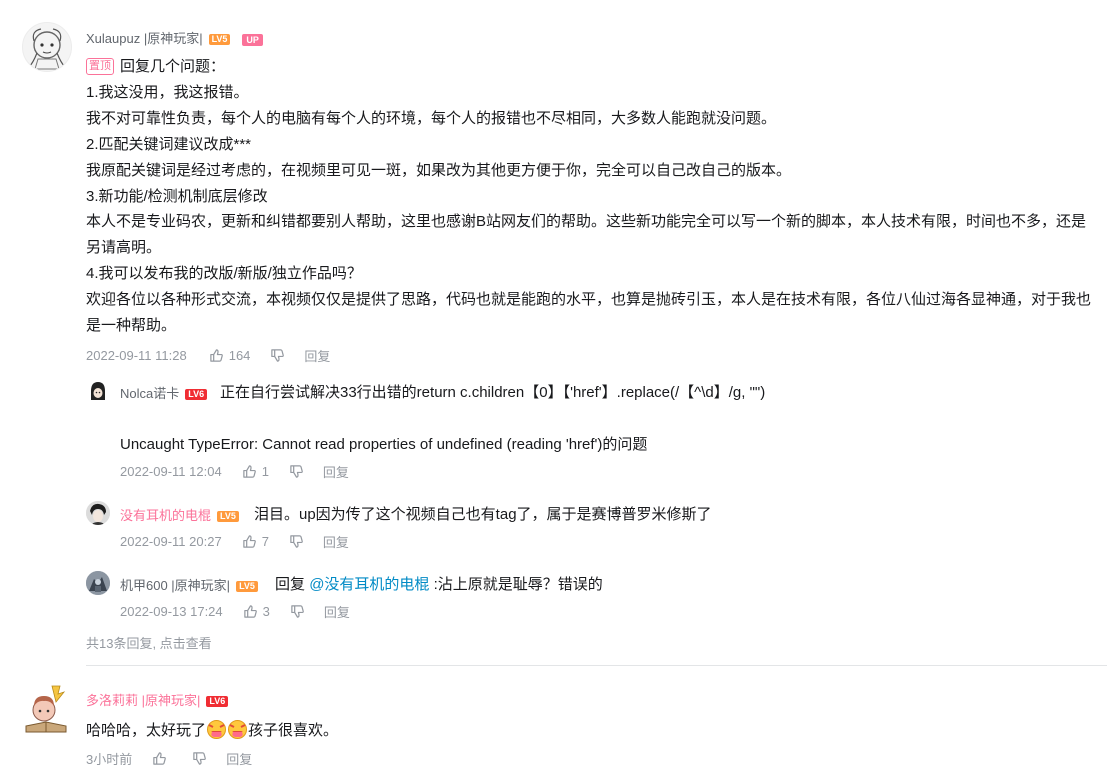 Image resolution: width=1107 pixels, height=770 pixels. I want to click on comment-username: Xulaupuz |原神玩家| LV5 UP, so click(174, 37).